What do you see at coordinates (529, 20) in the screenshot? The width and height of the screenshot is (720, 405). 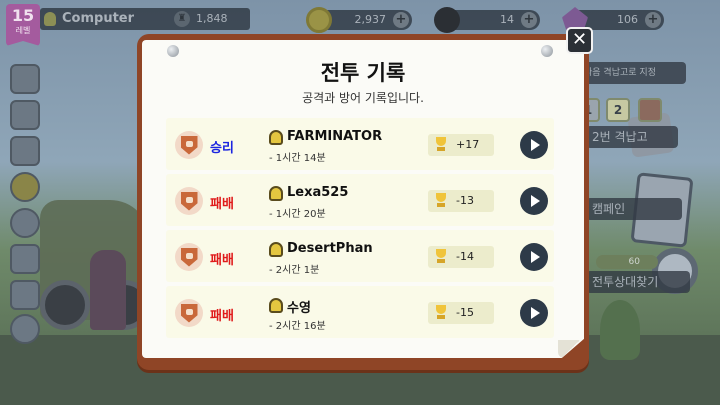 I see `add-bombs-button: +` at bounding box center [529, 20].